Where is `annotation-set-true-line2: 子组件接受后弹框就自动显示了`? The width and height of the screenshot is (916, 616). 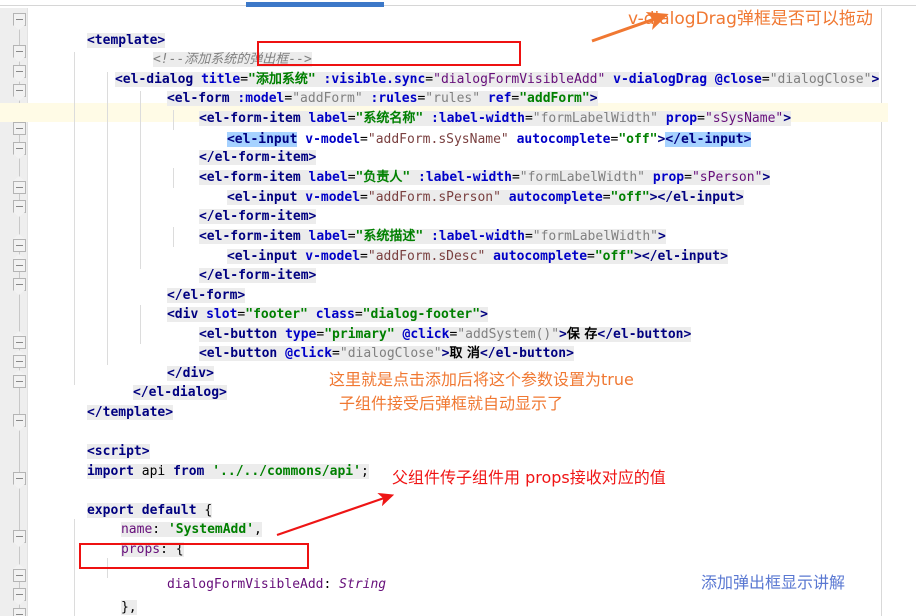 annotation-set-true-line2: 子组件接受后弹框就自动显示了 is located at coordinates (451, 403).